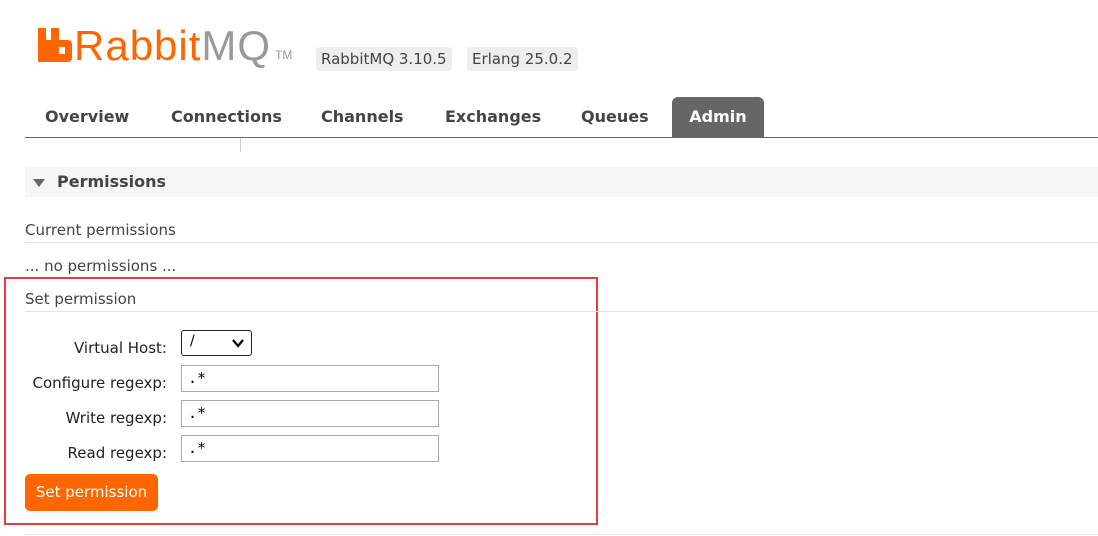 The width and height of the screenshot is (1098, 536). What do you see at coordinates (561, 182) in the screenshot?
I see `permissions-section-toggle: Permissions` at bounding box center [561, 182].